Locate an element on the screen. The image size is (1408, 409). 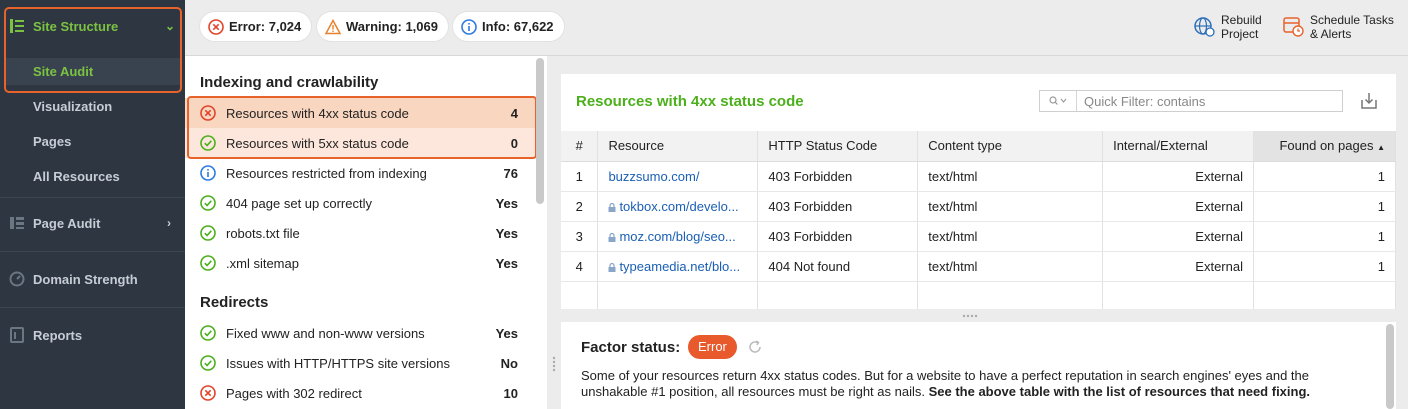
factor-row-restricted-indexing: Resources restricted from indexing 76 is located at coordinates (360, 173).